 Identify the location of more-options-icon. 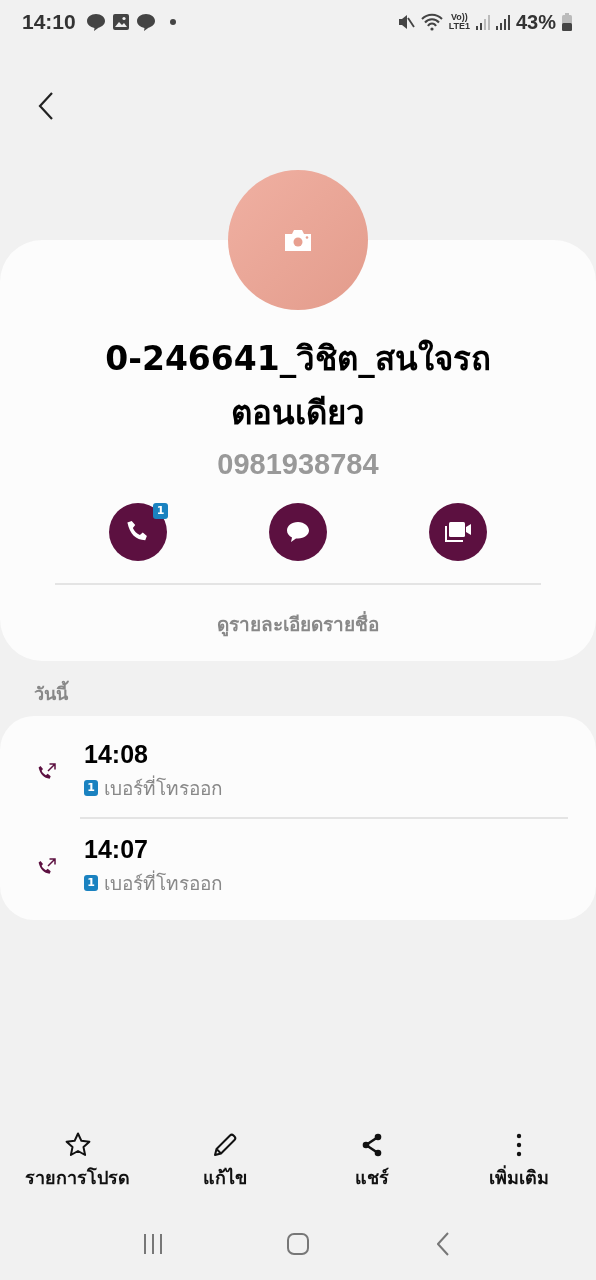
(518, 1145).